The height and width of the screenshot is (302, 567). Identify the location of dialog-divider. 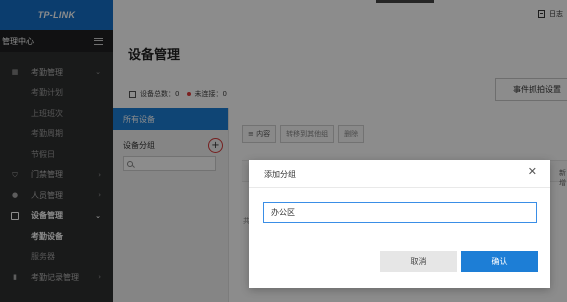
(399, 187).